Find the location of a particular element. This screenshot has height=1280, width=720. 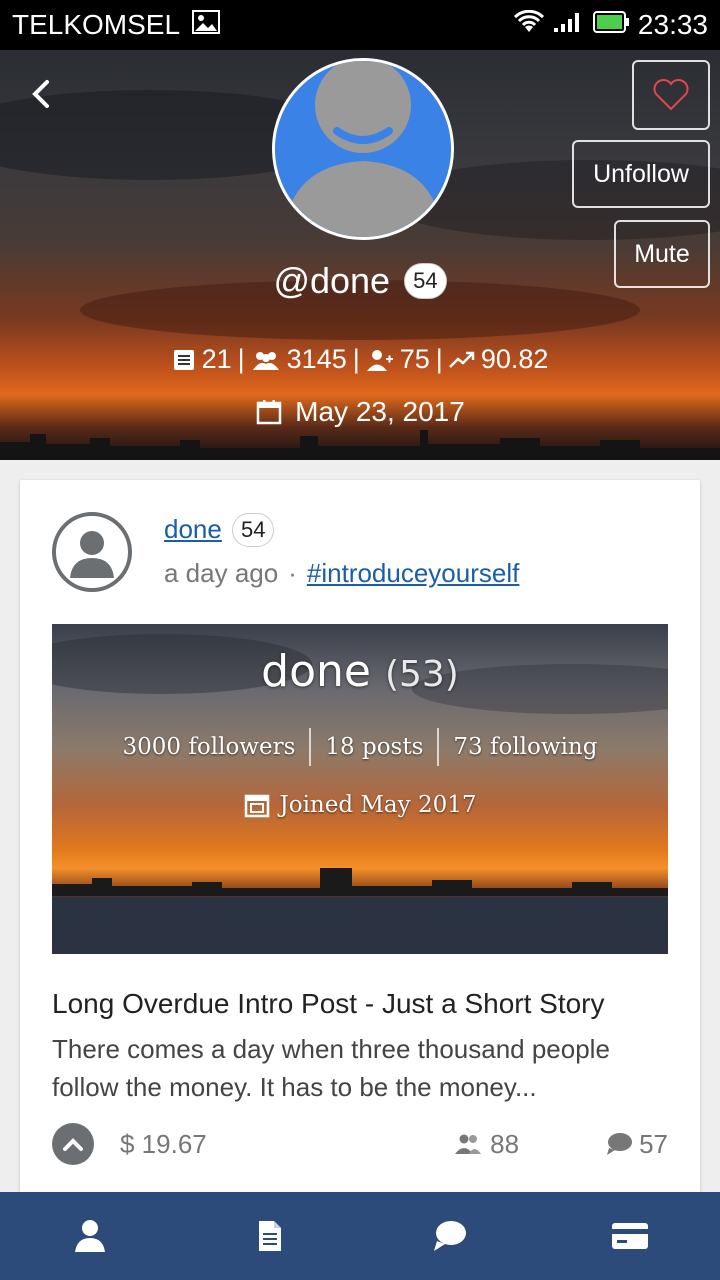

back-button is located at coordinates (40, 94).